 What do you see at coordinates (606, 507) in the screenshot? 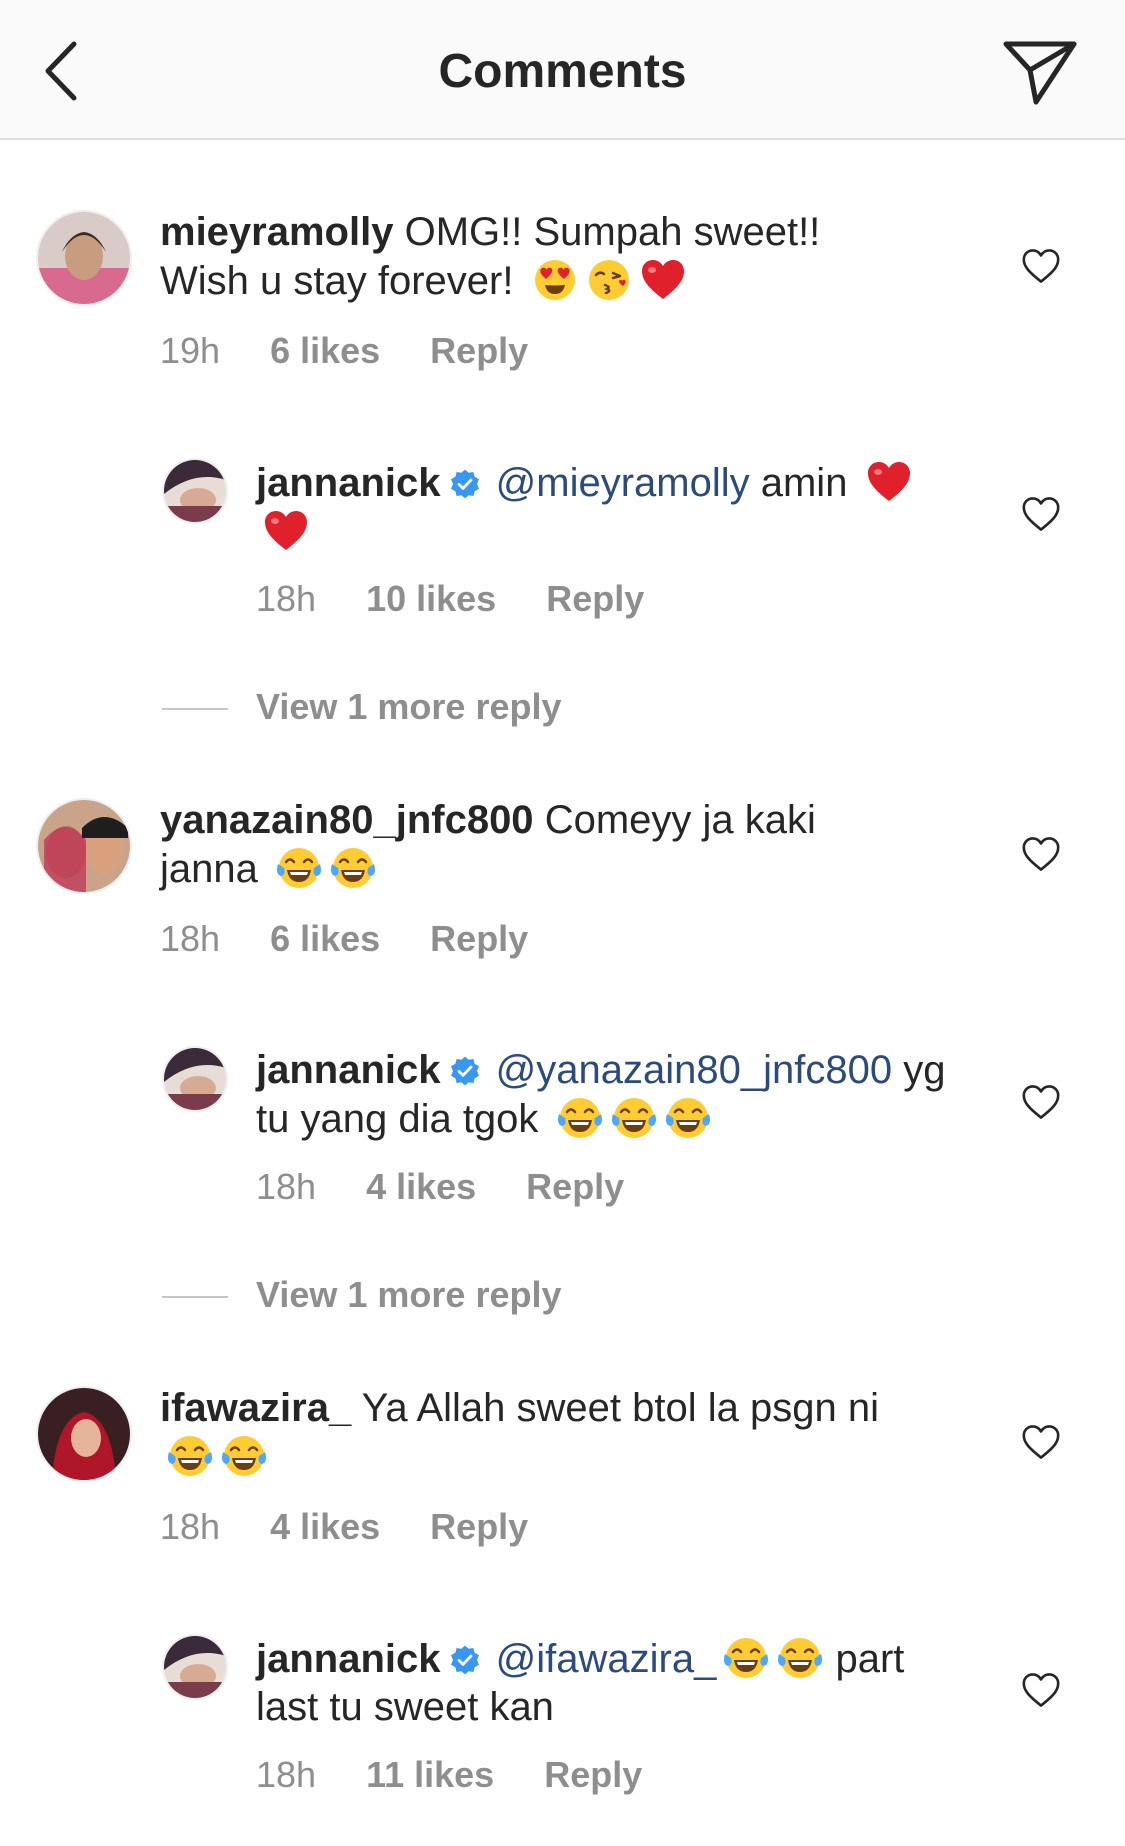
I see `reply-text: jannanick @mieyramolly amin` at bounding box center [606, 507].